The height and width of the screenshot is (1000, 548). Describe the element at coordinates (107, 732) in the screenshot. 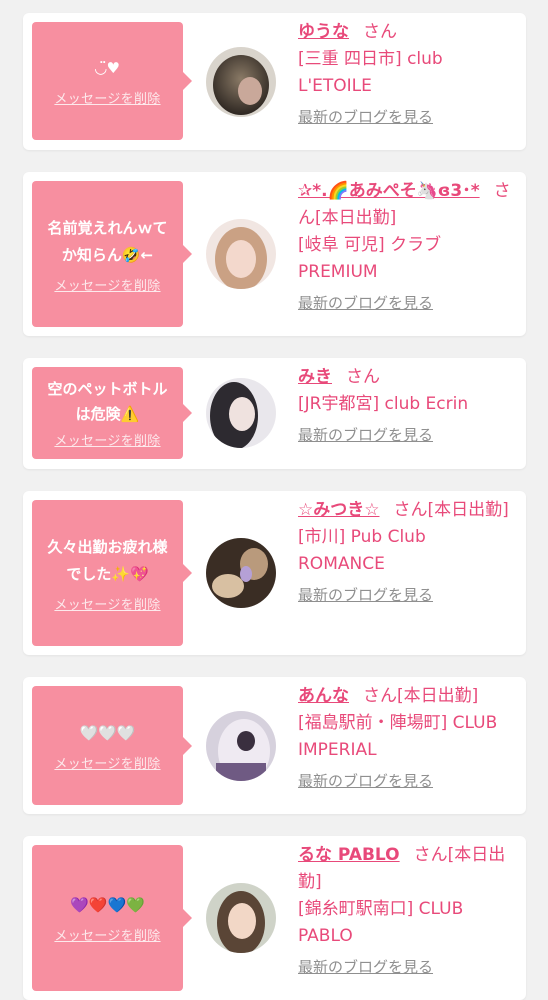

I see `message-text: 🤍🤍🤍` at that location.